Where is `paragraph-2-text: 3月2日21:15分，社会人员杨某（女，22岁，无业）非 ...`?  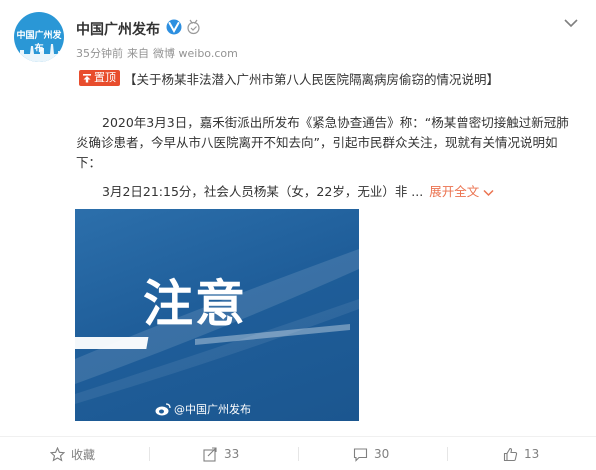
paragraph-2-text: 3月2日21:15分，社会人员杨某（女，22岁，无业）非 ... is located at coordinates (263, 191).